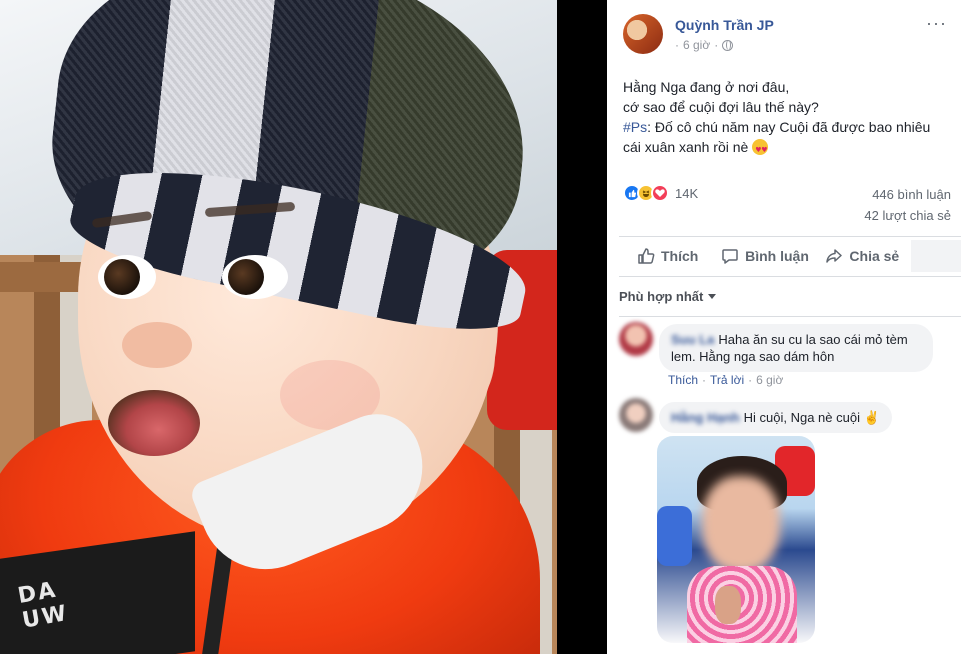 The height and width of the screenshot is (654, 961). What do you see at coordinates (255, 277) in the screenshot?
I see `photo-right-eye` at bounding box center [255, 277].